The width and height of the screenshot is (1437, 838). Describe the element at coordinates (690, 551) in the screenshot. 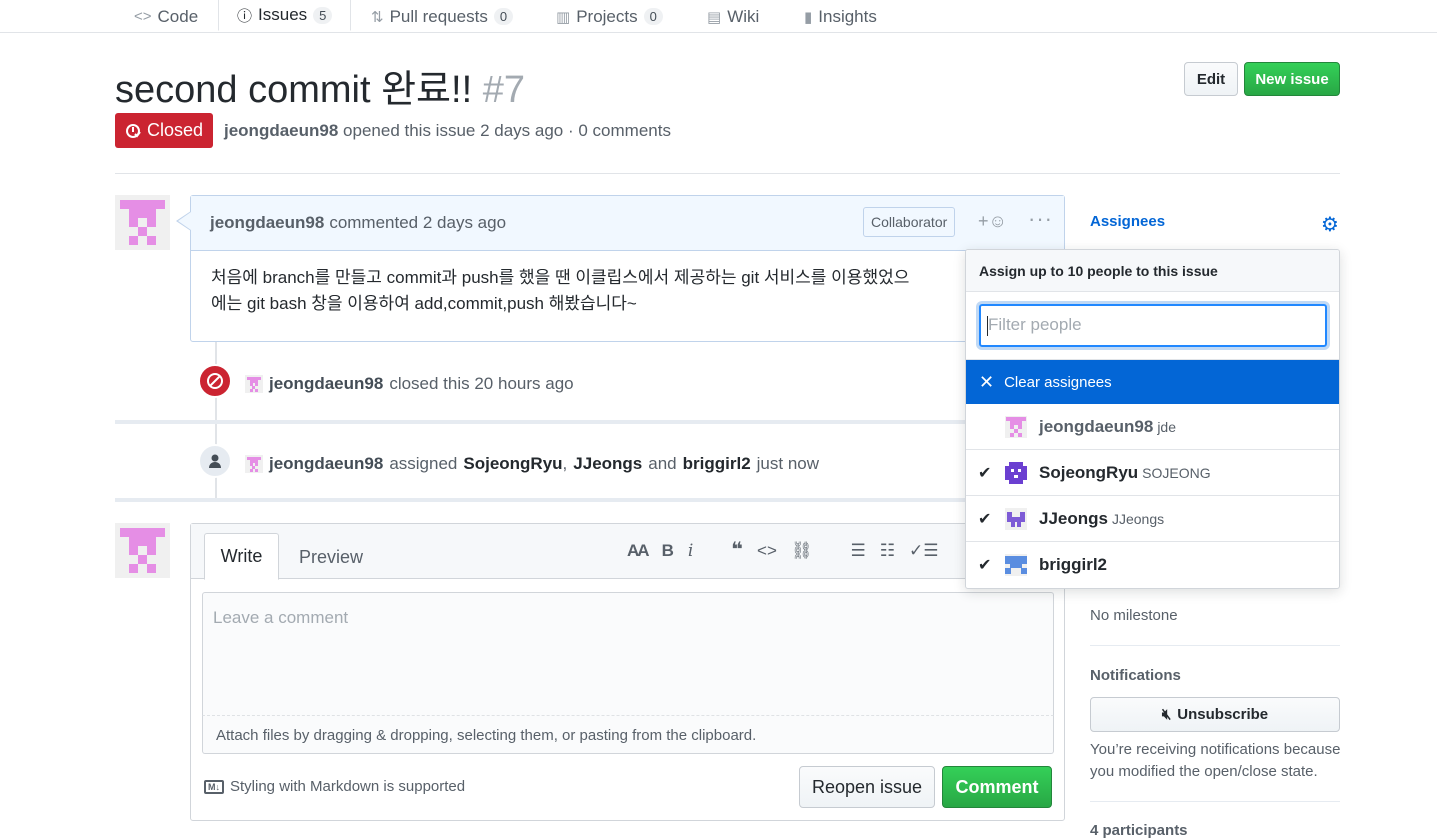

I see `italic-icon: i` at that location.